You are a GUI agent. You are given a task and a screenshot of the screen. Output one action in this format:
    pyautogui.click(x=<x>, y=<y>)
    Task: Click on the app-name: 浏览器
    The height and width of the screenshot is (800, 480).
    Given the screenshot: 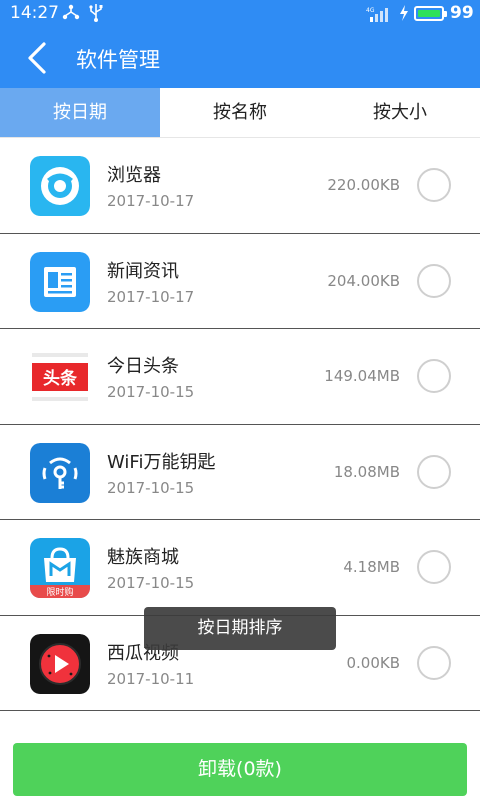 What is the action you would take?
    pyautogui.click(x=134, y=175)
    